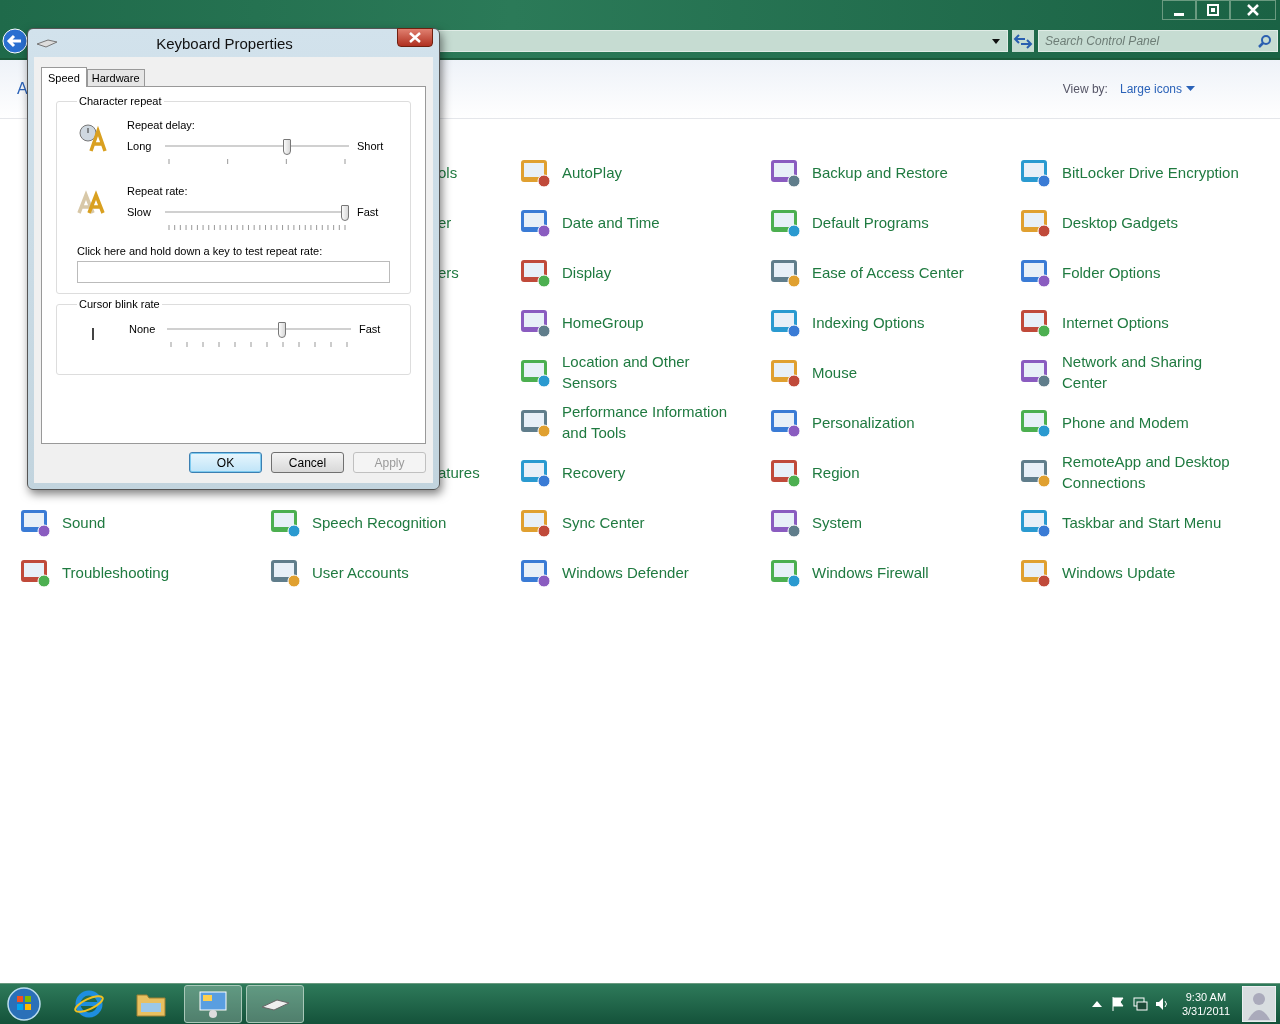 The image size is (1280, 1024). I want to click on applet-link: Desktop Gadgets, so click(1120, 222).